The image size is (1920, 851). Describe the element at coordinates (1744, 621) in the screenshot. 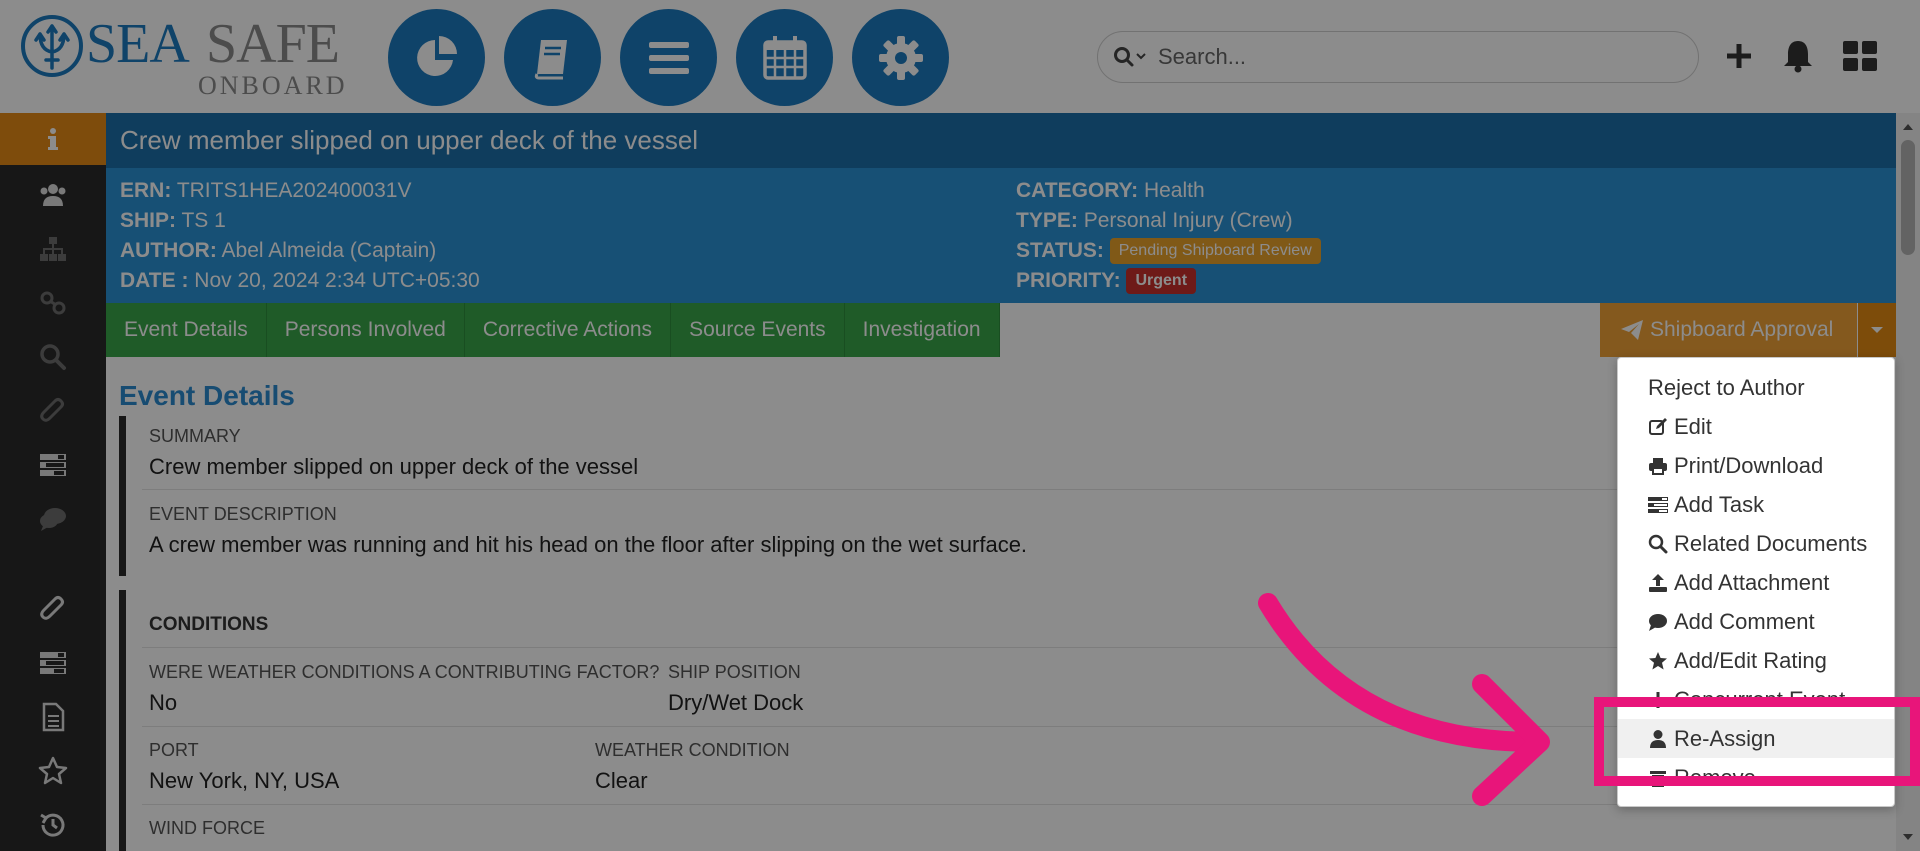

I see `menu-item-label: Add Comment` at that location.